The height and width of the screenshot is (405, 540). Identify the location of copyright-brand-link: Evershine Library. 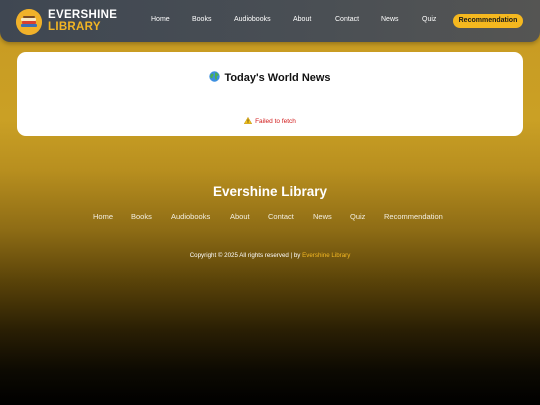
(326, 255).